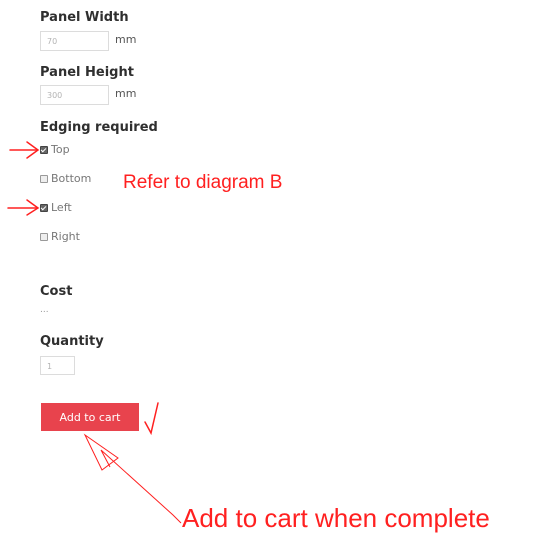  Describe the element at coordinates (65, 236) in the screenshot. I see `edging-option-right-label: Right` at that location.